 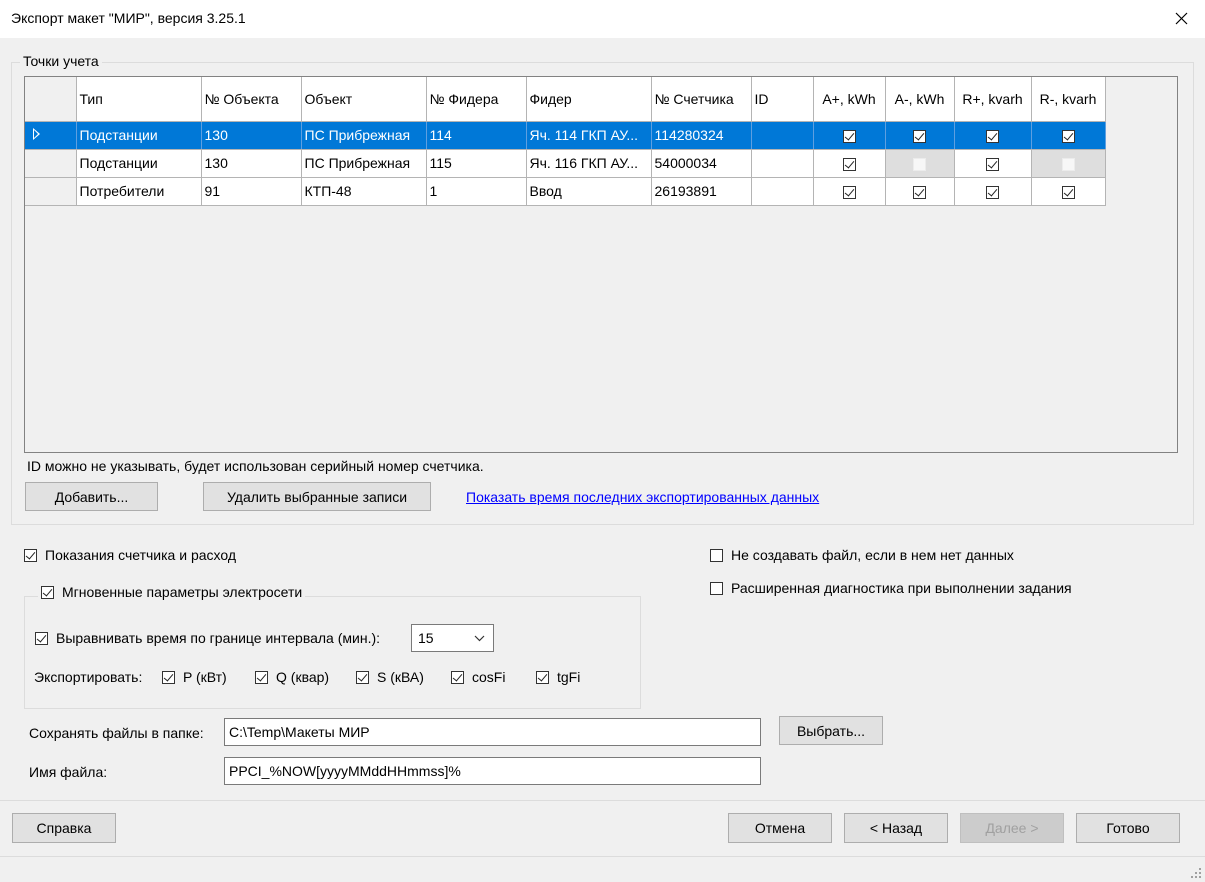 What do you see at coordinates (782, 99) in the screenshot?
I see `col-header-id: ID` at bounding box center [782, 99].